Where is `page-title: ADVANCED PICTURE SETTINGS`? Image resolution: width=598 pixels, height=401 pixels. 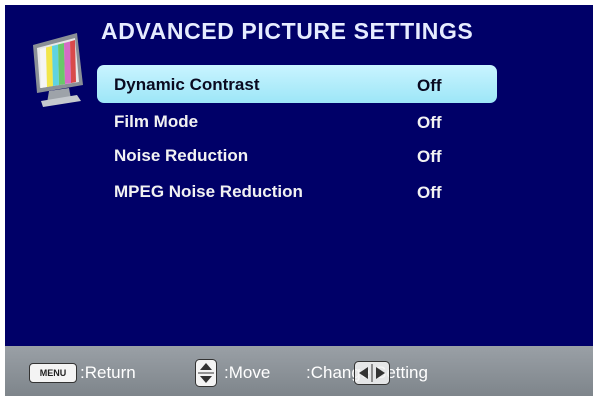 page-title: ADVANCED PICTURE SETTINGS is located at coordinates (287, 31).